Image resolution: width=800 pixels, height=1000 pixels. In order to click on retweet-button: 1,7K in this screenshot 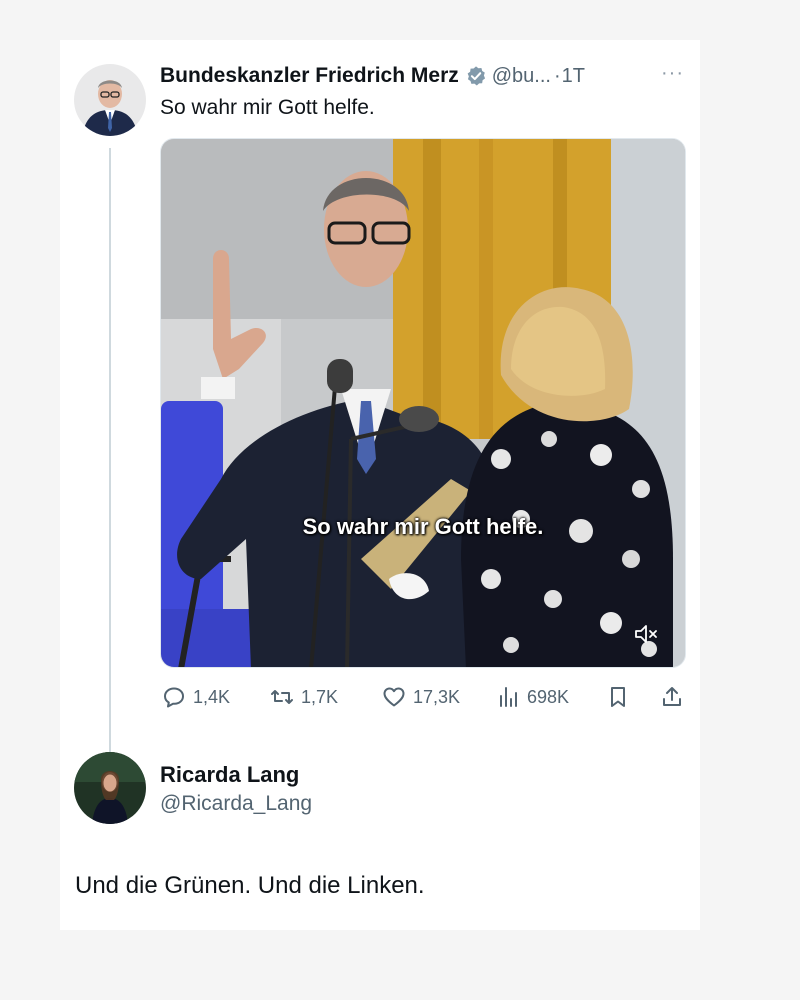, I will do `click(304, 697)`.